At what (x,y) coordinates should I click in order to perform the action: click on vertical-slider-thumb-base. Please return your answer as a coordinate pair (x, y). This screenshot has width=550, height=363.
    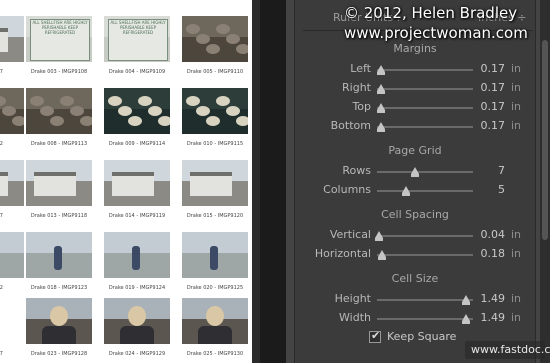
    Looking at the image, I should click on (379, 239).